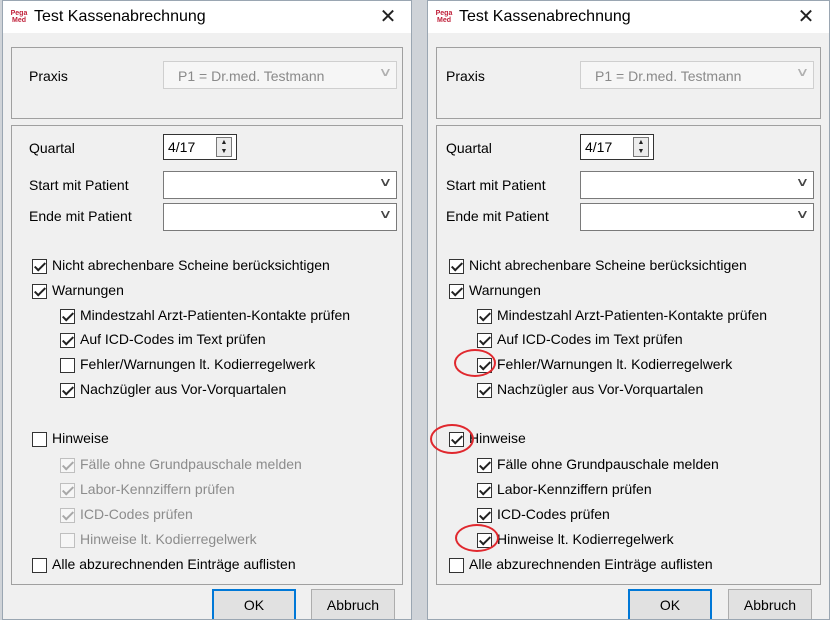 This screenshot has width=830, height=620. Describe the element at coordinates (475, 363) in the screenshot. I see `annotation-ring-fehler` at that location.